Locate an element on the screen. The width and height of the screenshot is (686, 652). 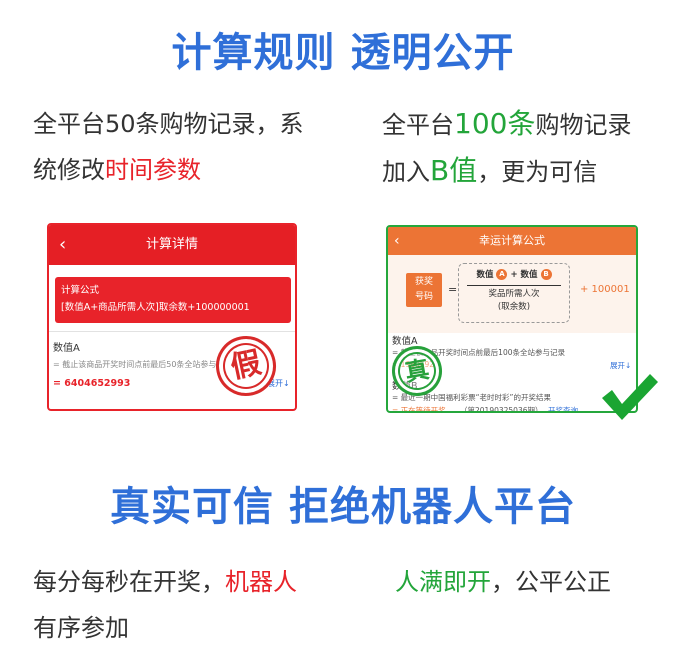
left-point-line-1: 全平台50条购物记录，系 is located at coordinates (168, 124).